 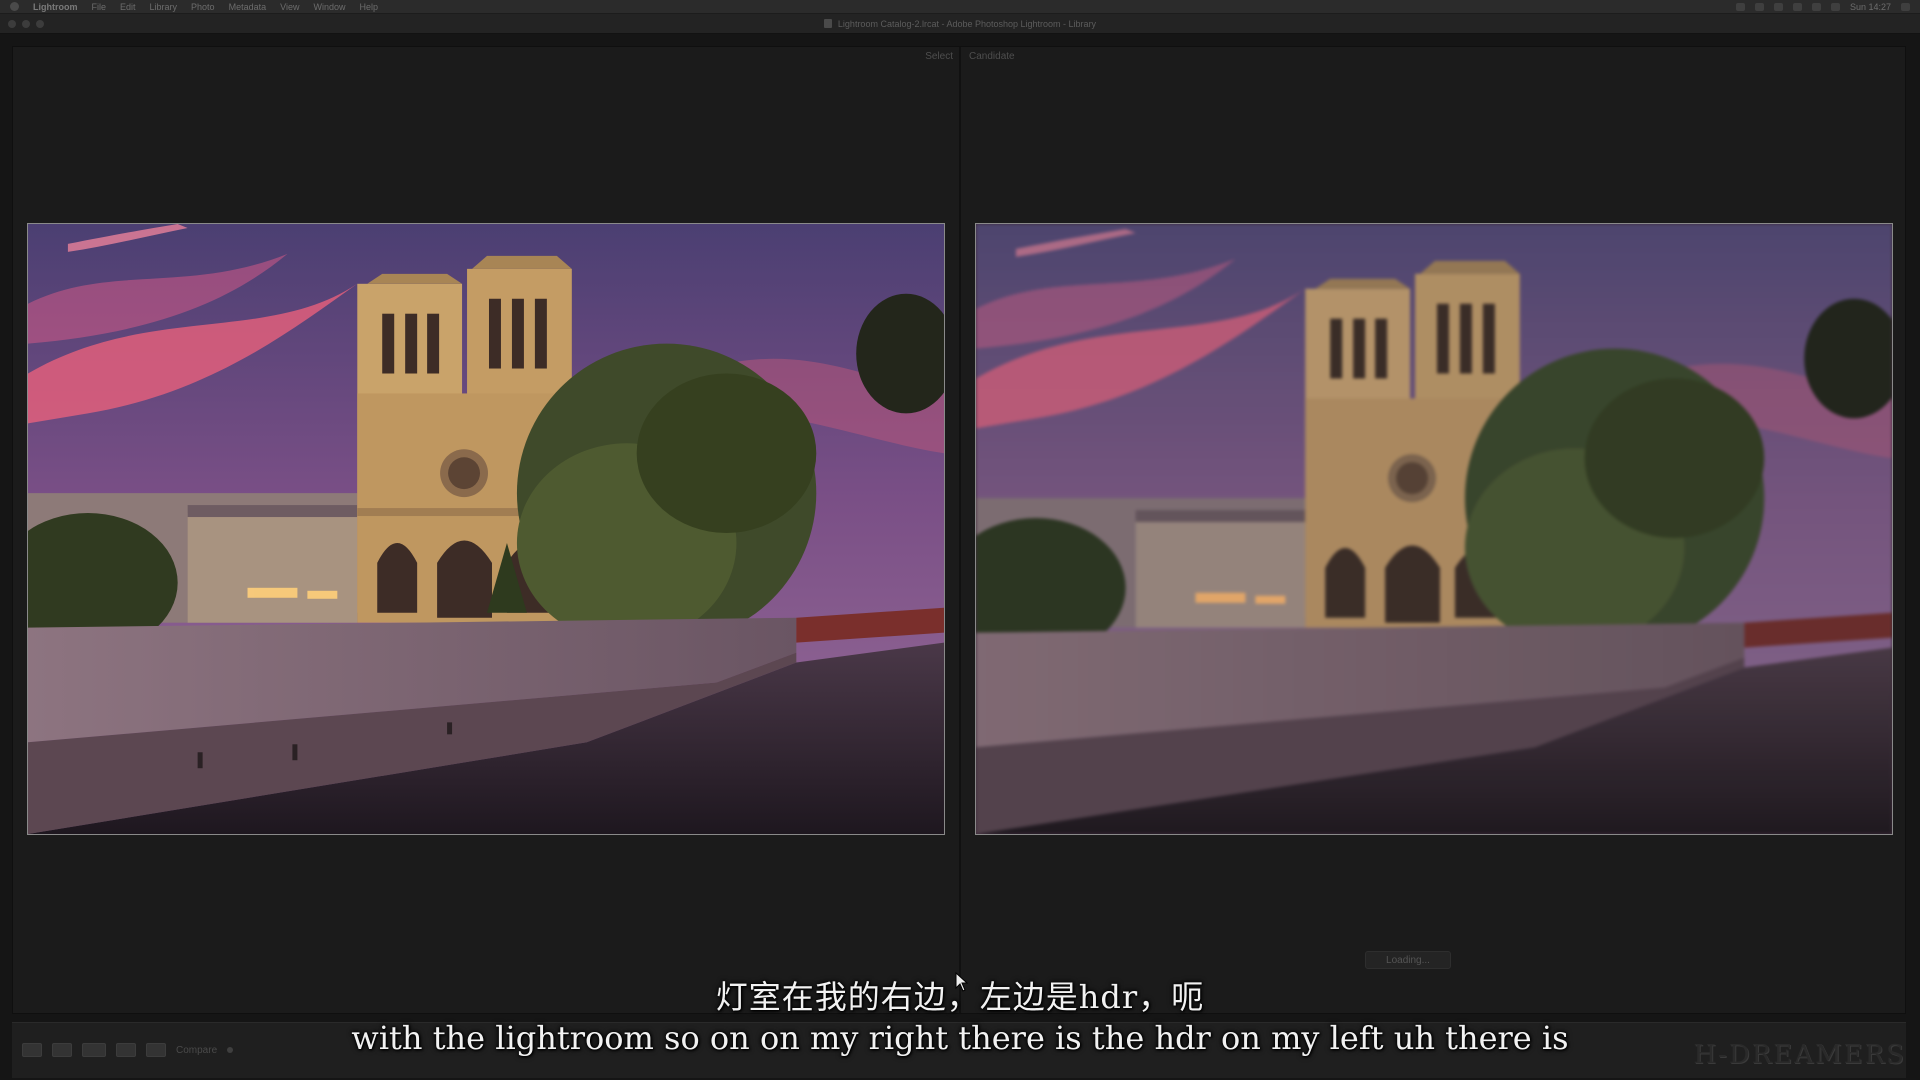 What do you see at coordinates (94, 1050) in the screenshot?
I see `compare-view-icon` at bounding box center [94, 1050].